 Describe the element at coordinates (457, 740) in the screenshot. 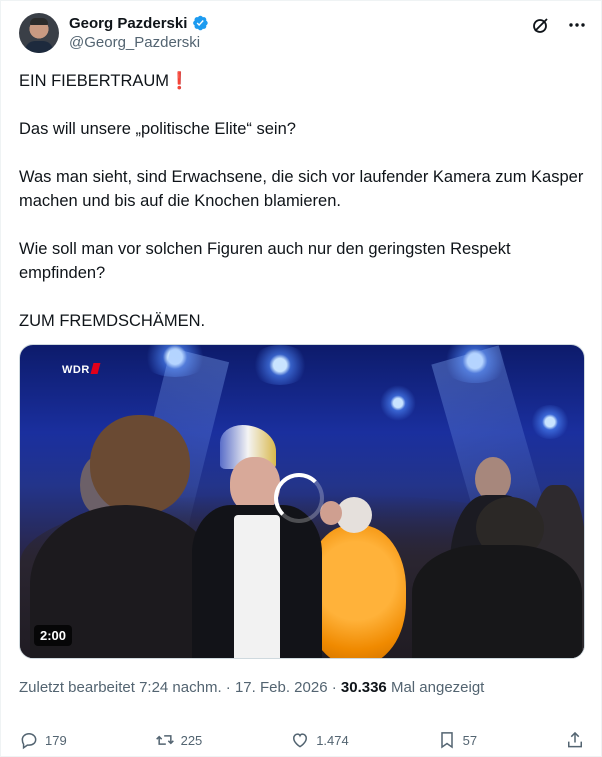

I see `bookmark-button: 57` at that location.